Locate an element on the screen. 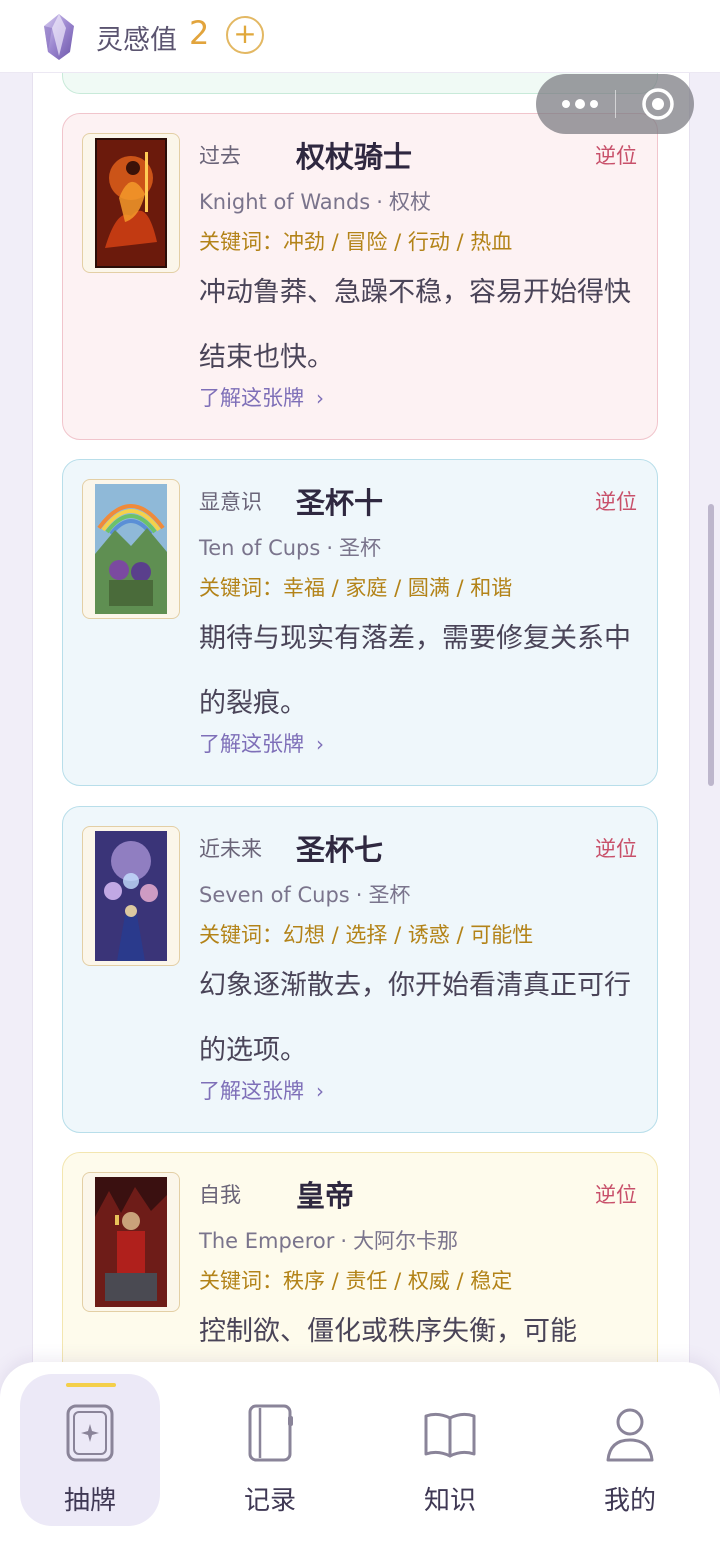 This screenshot has height=1544, width=720. english-name: Knight of Wands is located at coordinates (285, 202).